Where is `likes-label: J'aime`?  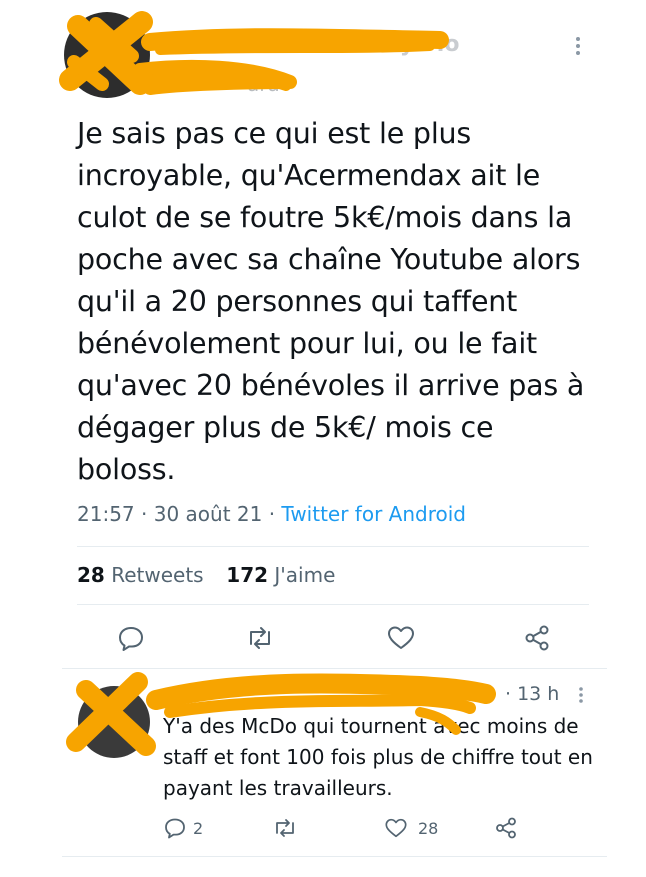 likes-label: J'aime is located at coordinates (305, 575).